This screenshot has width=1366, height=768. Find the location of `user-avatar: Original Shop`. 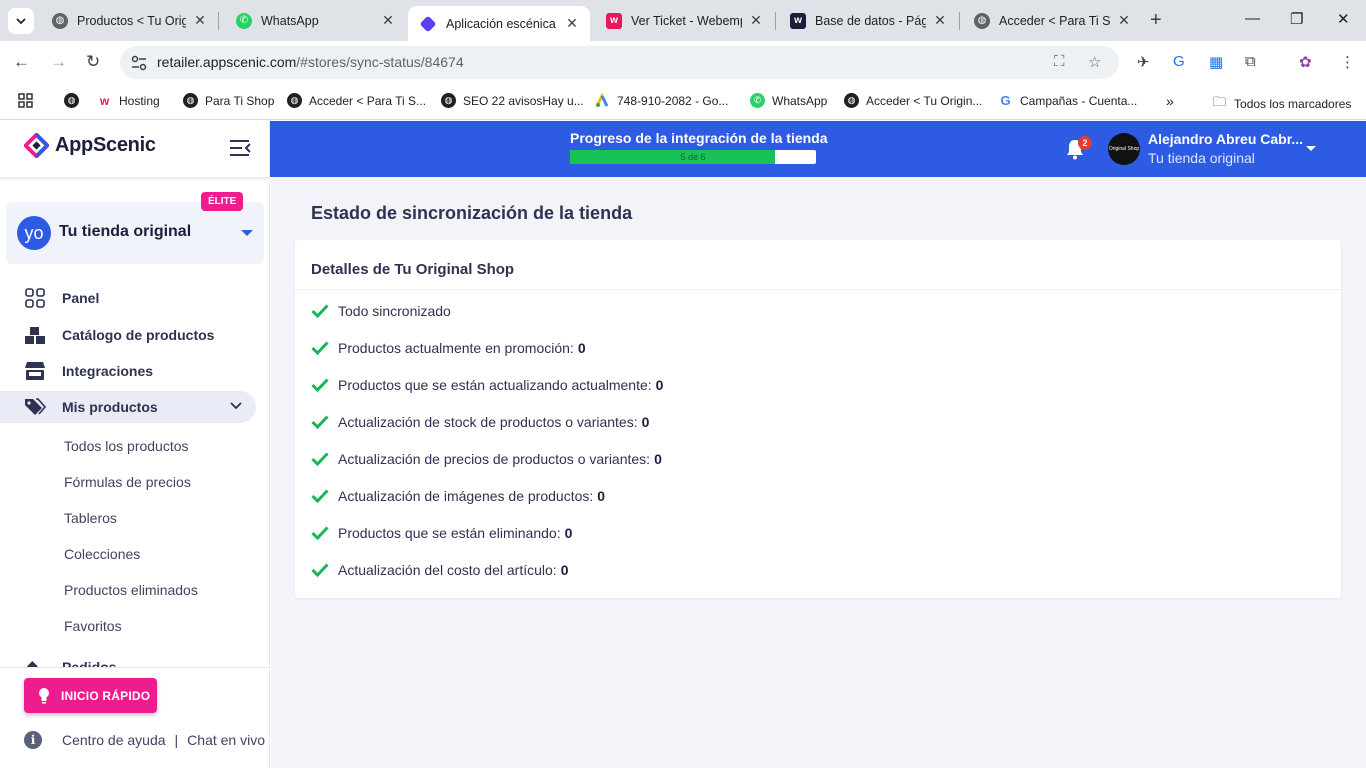

user-avatar: Original Shop is located at coordinates (1124, 149).